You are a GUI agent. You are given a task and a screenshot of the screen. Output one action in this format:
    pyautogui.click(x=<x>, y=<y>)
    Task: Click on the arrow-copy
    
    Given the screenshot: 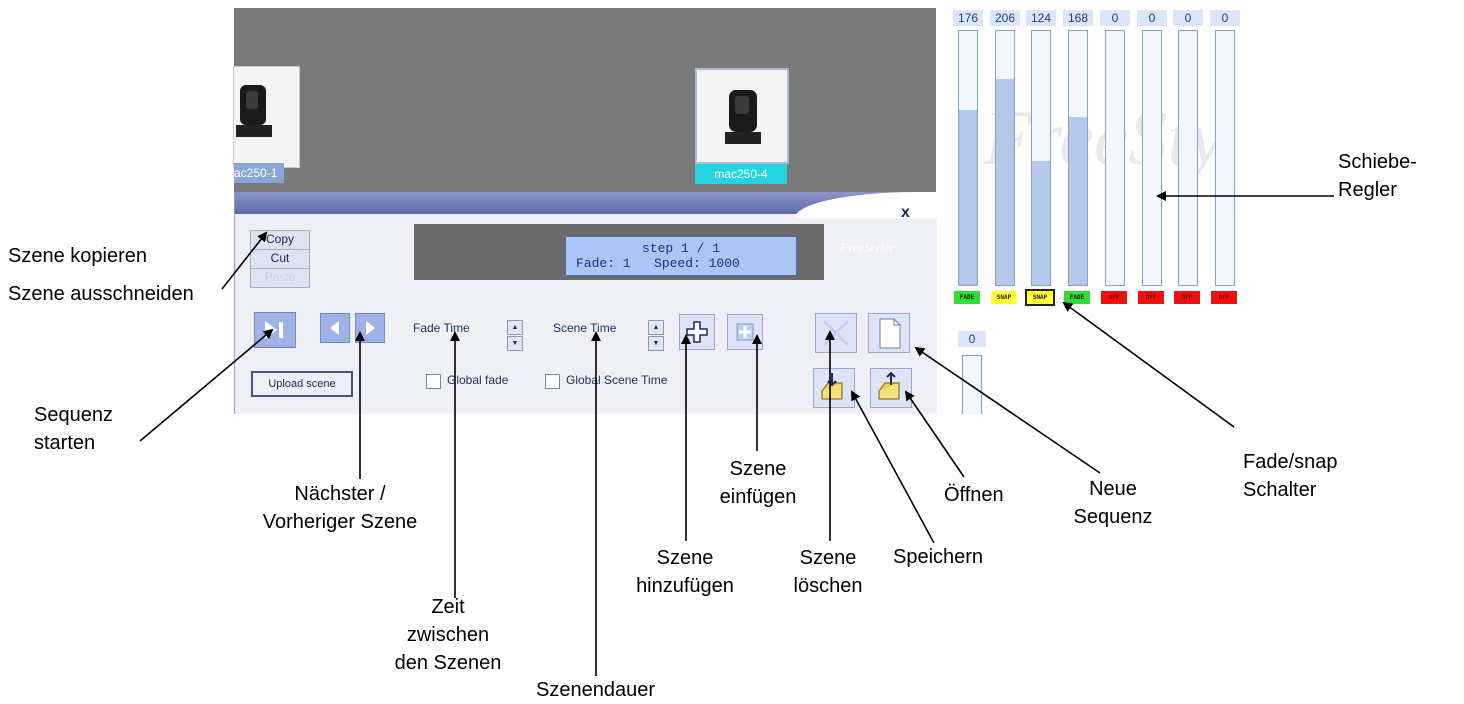 What is the action you would take?
    pyautogui.click(x=244, y=260)
    